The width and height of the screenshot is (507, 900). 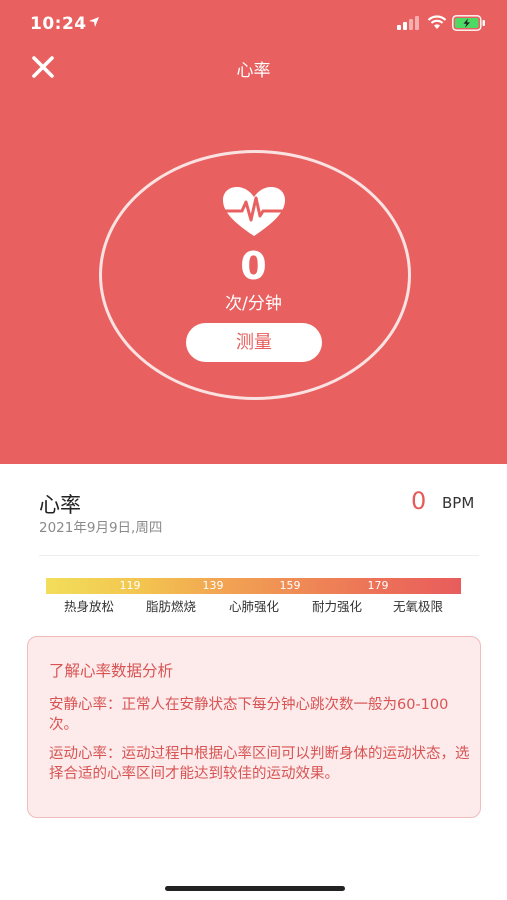 I want to click on wifi-icon, so click(x=437, y=22).